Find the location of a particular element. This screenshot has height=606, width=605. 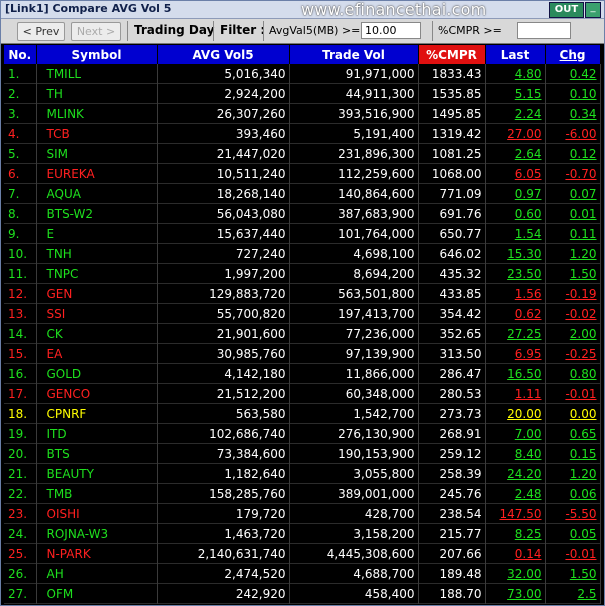

table-row: 14. CK 21,901,600 77,236,000 352.65 27.25 2.00 is located at coordinates (302, 333).